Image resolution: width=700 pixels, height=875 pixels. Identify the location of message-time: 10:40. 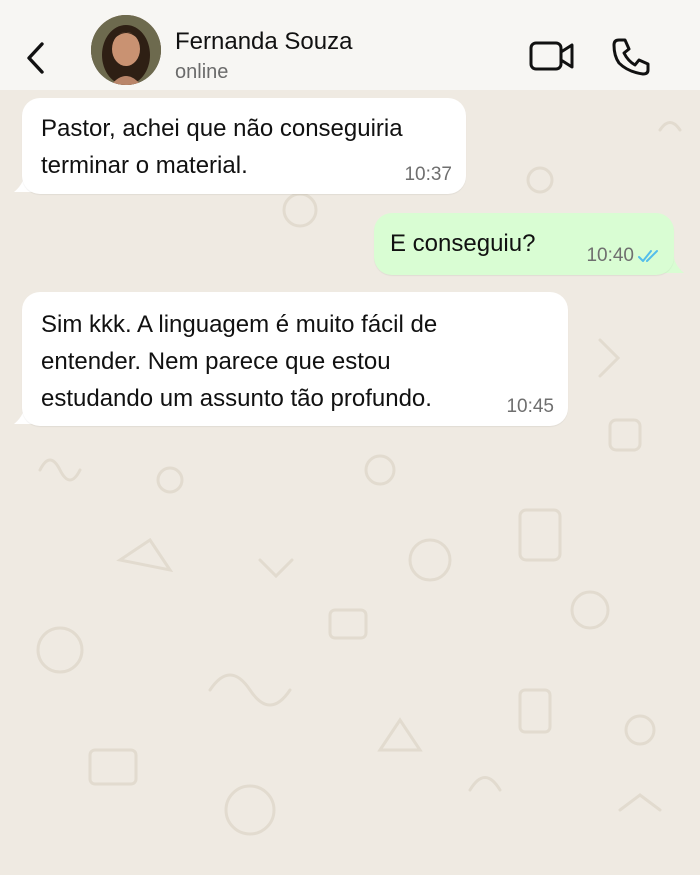
(610, 255).